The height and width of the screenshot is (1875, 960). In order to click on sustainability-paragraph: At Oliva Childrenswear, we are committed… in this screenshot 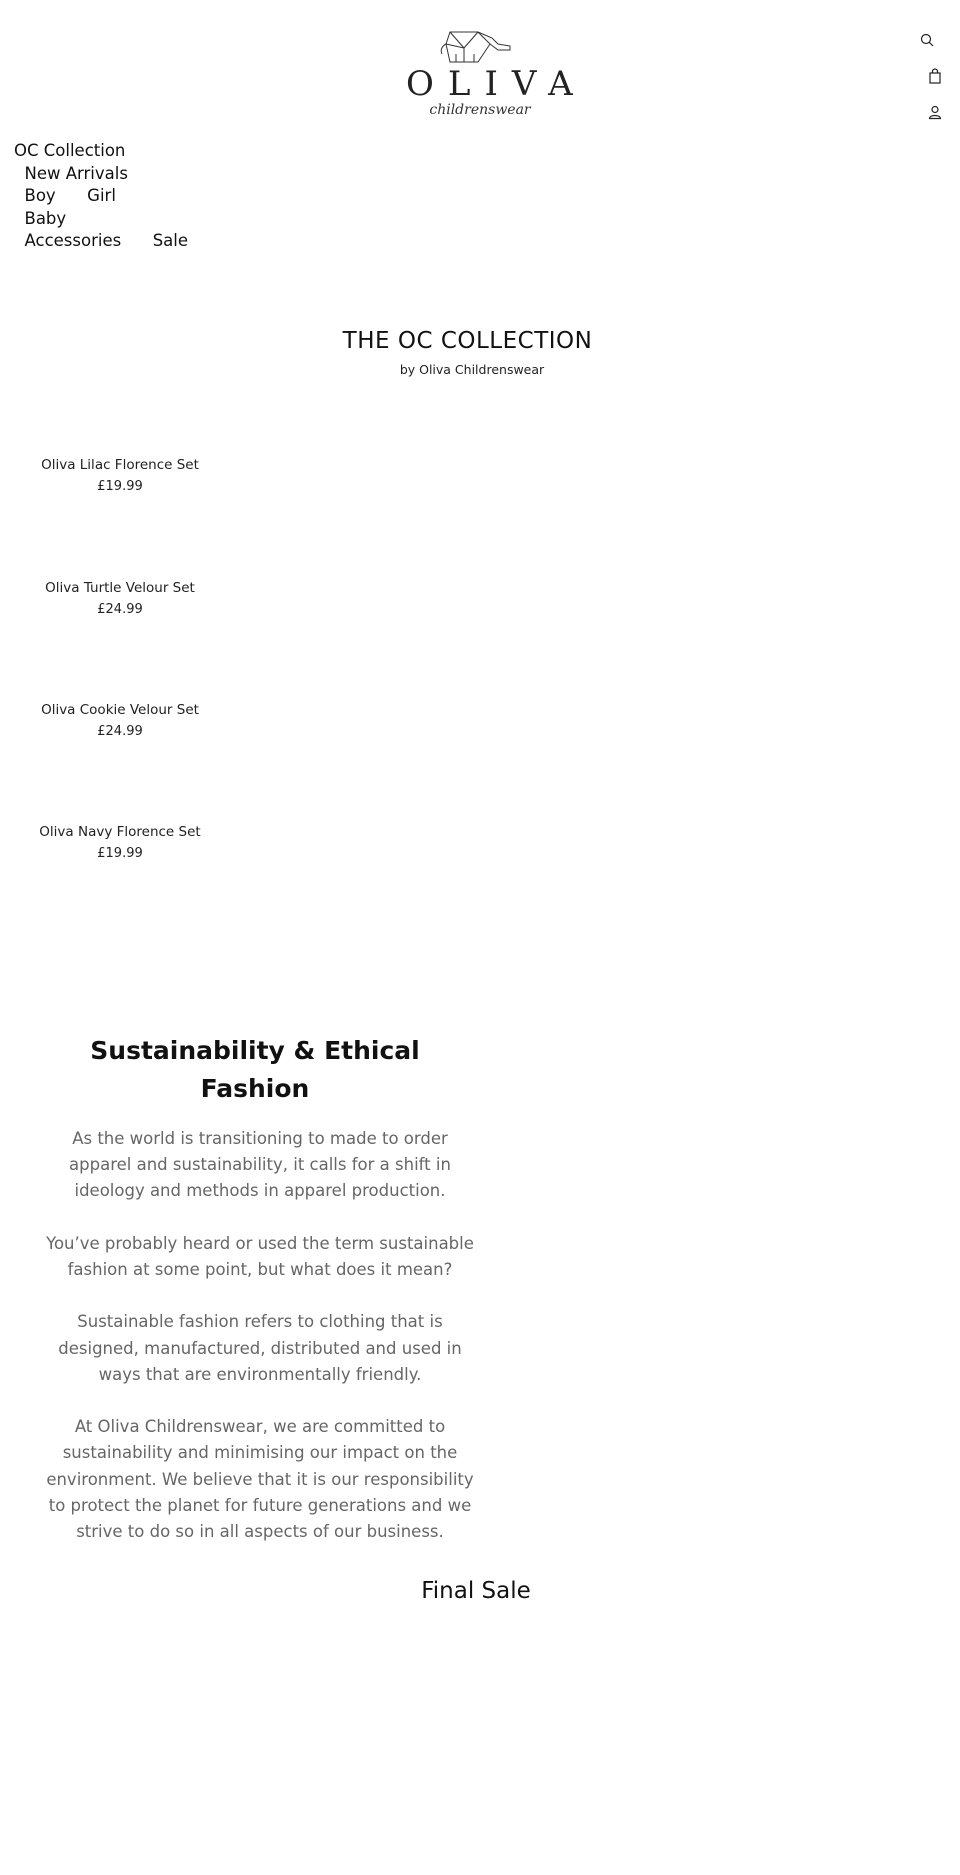, I will do `click(260, 1479)`.